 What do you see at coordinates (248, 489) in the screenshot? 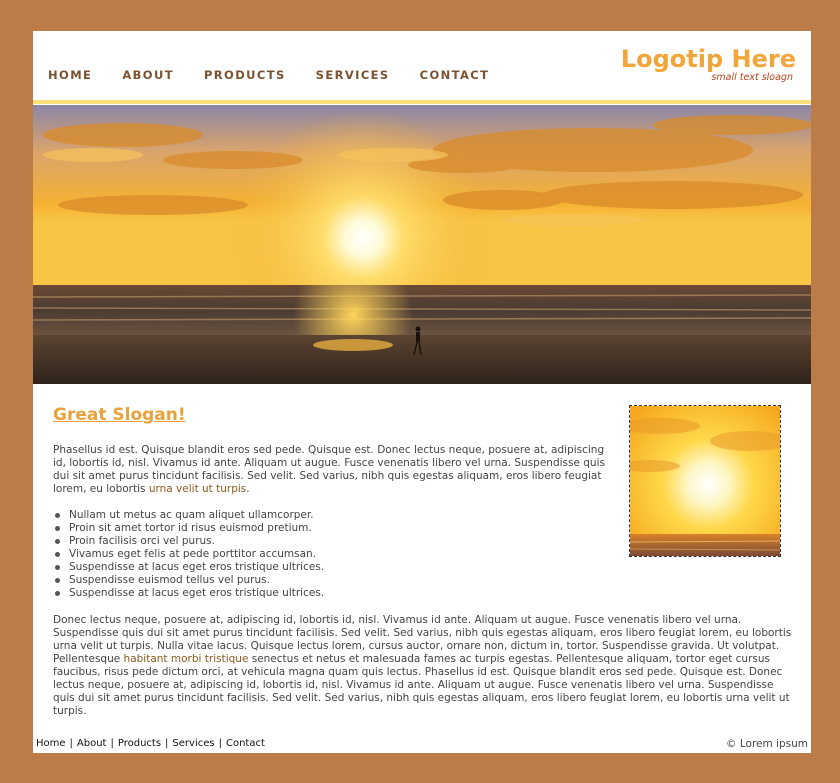
I see `intro-text-end: .` at bounding box center [248, 489].